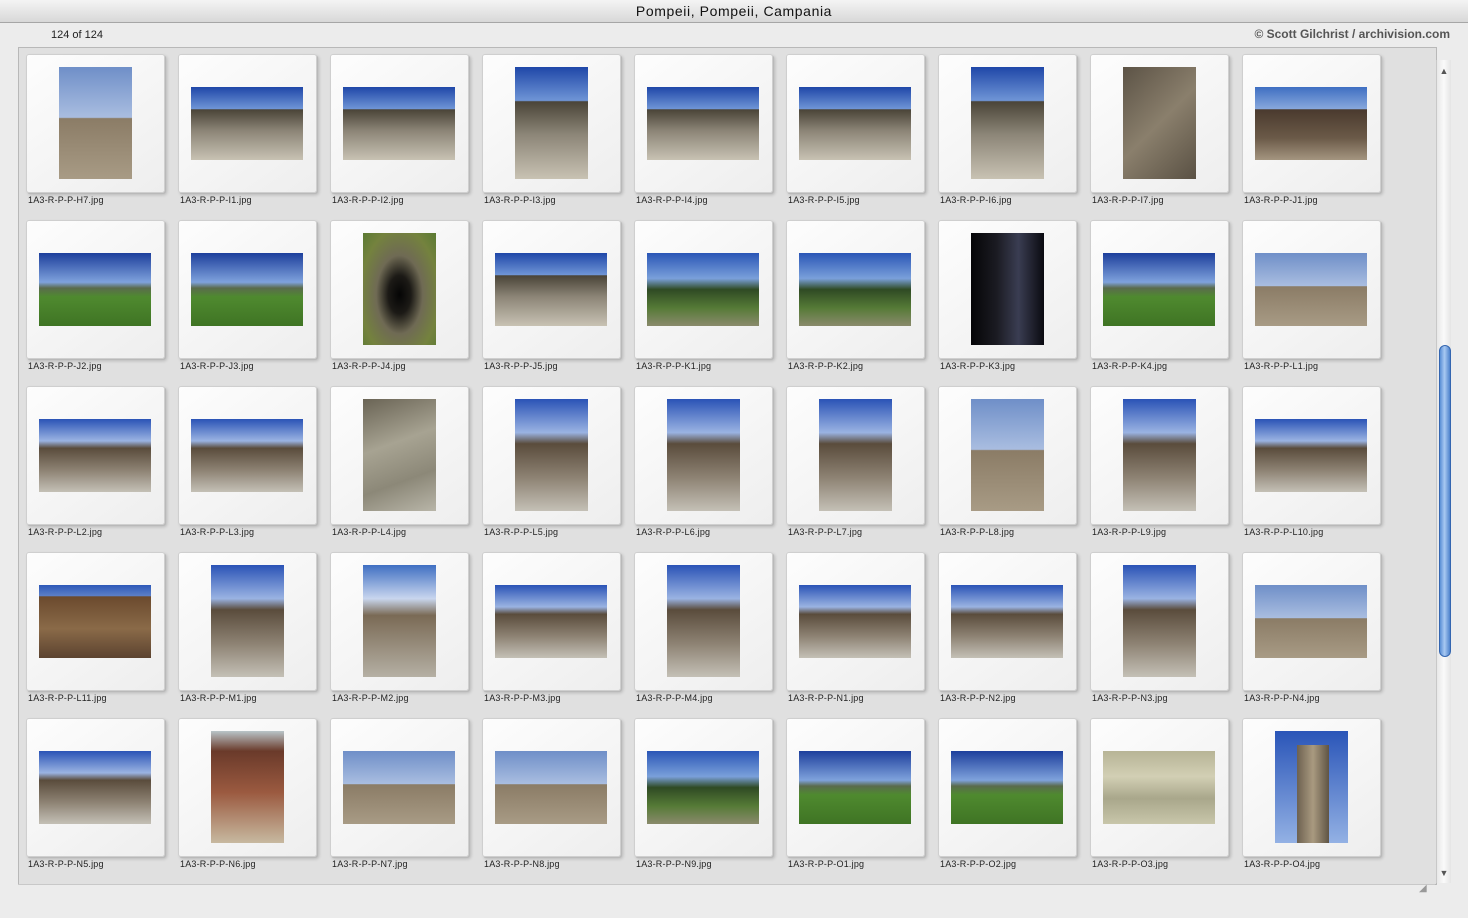  I want to click on thumbnail-cell: 1A3-R-P-P-I5.jpg, so click(855, 131).